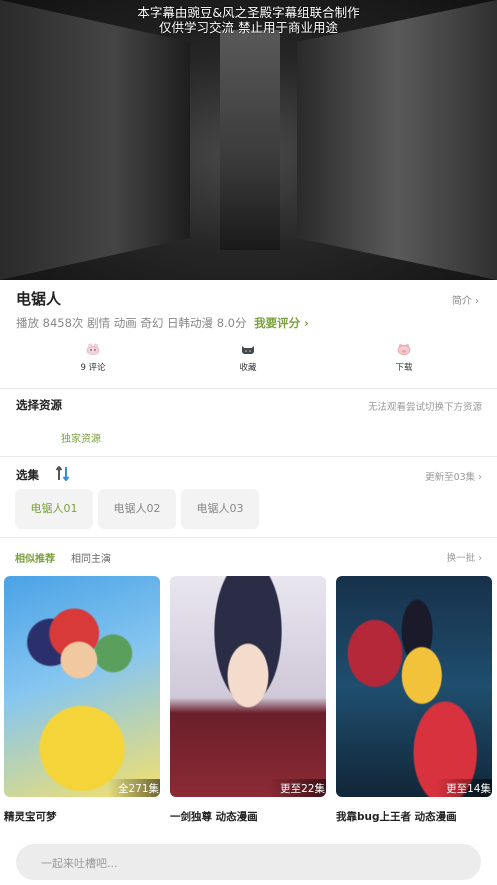  What do you see at coordinates (281, 323) in the screenshot?
I see `rate-button: 我要评分 ›` at bounding box center [281, 323].